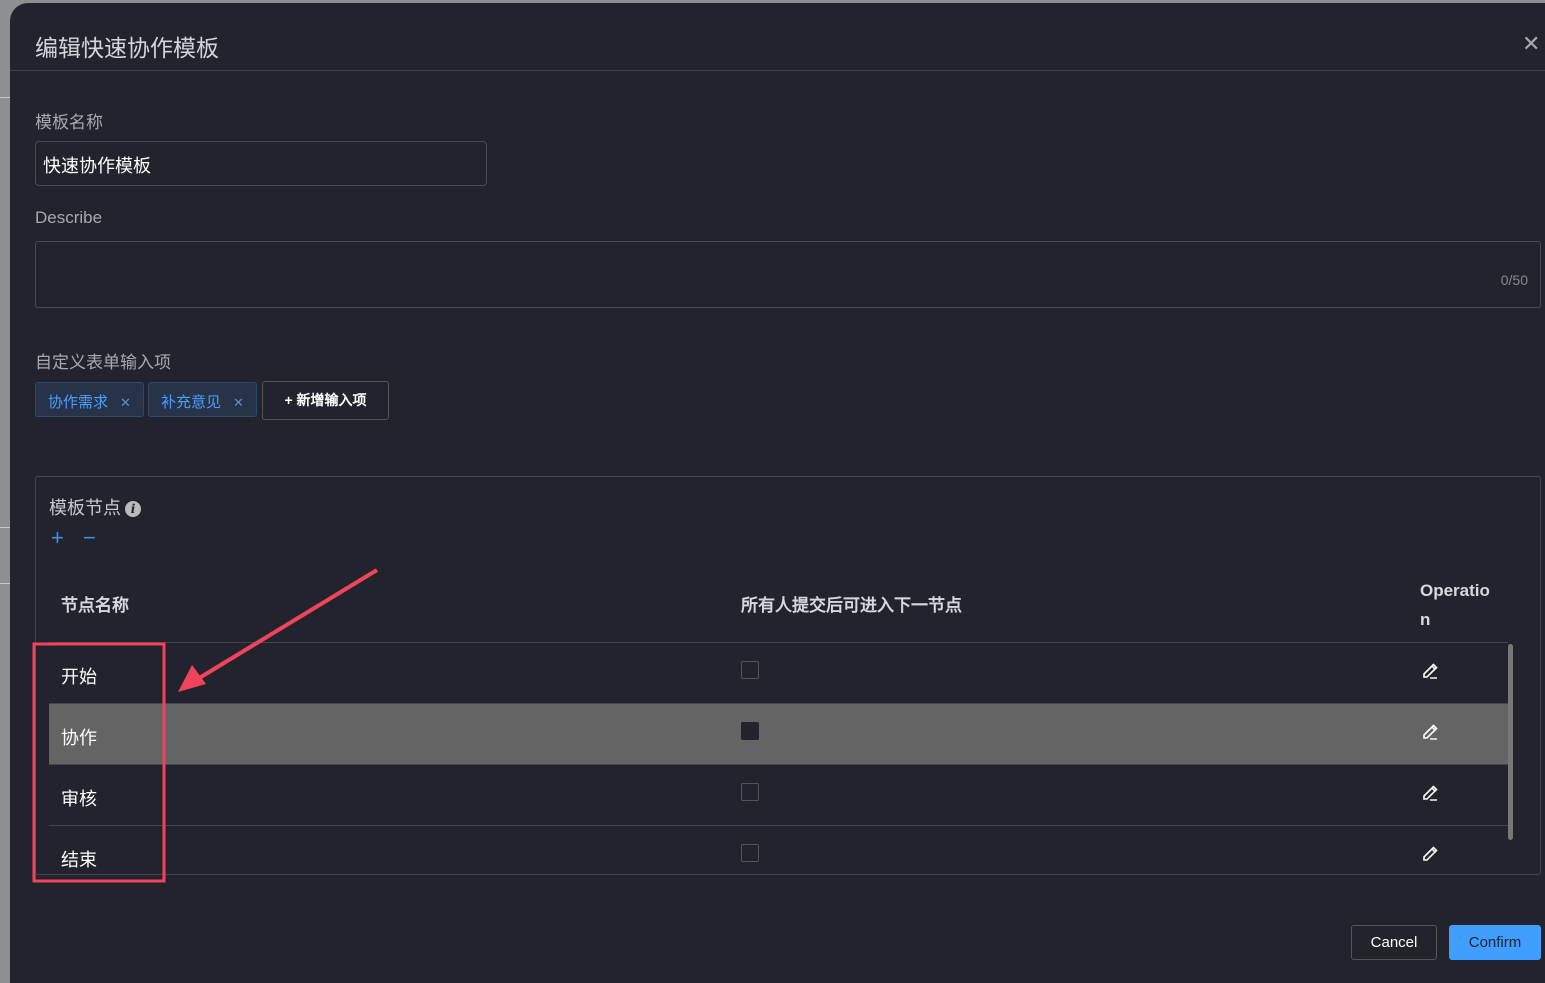 This screenshot has width=1545, height=983. Describe the element at coordinates (192, 678) in the screenshot. I see `annotation-arrowhead` at that location.